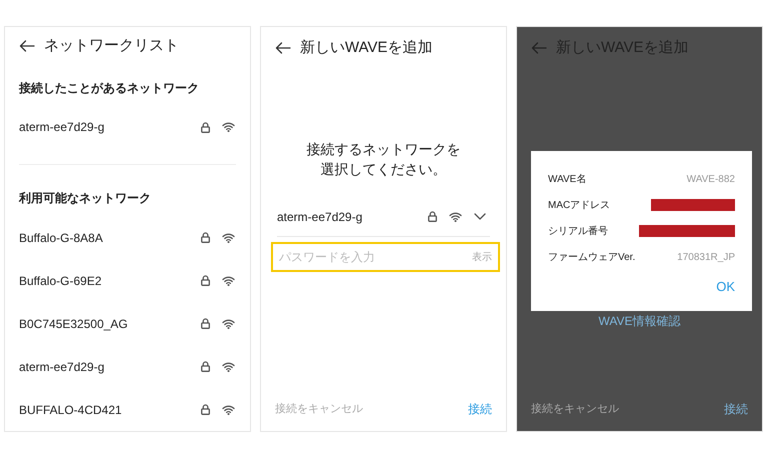 The image size is (767, 460). Describe the element at coordinates (383, 169) in the screenshot. I see `instruction-text: 選択してください。` at that location.